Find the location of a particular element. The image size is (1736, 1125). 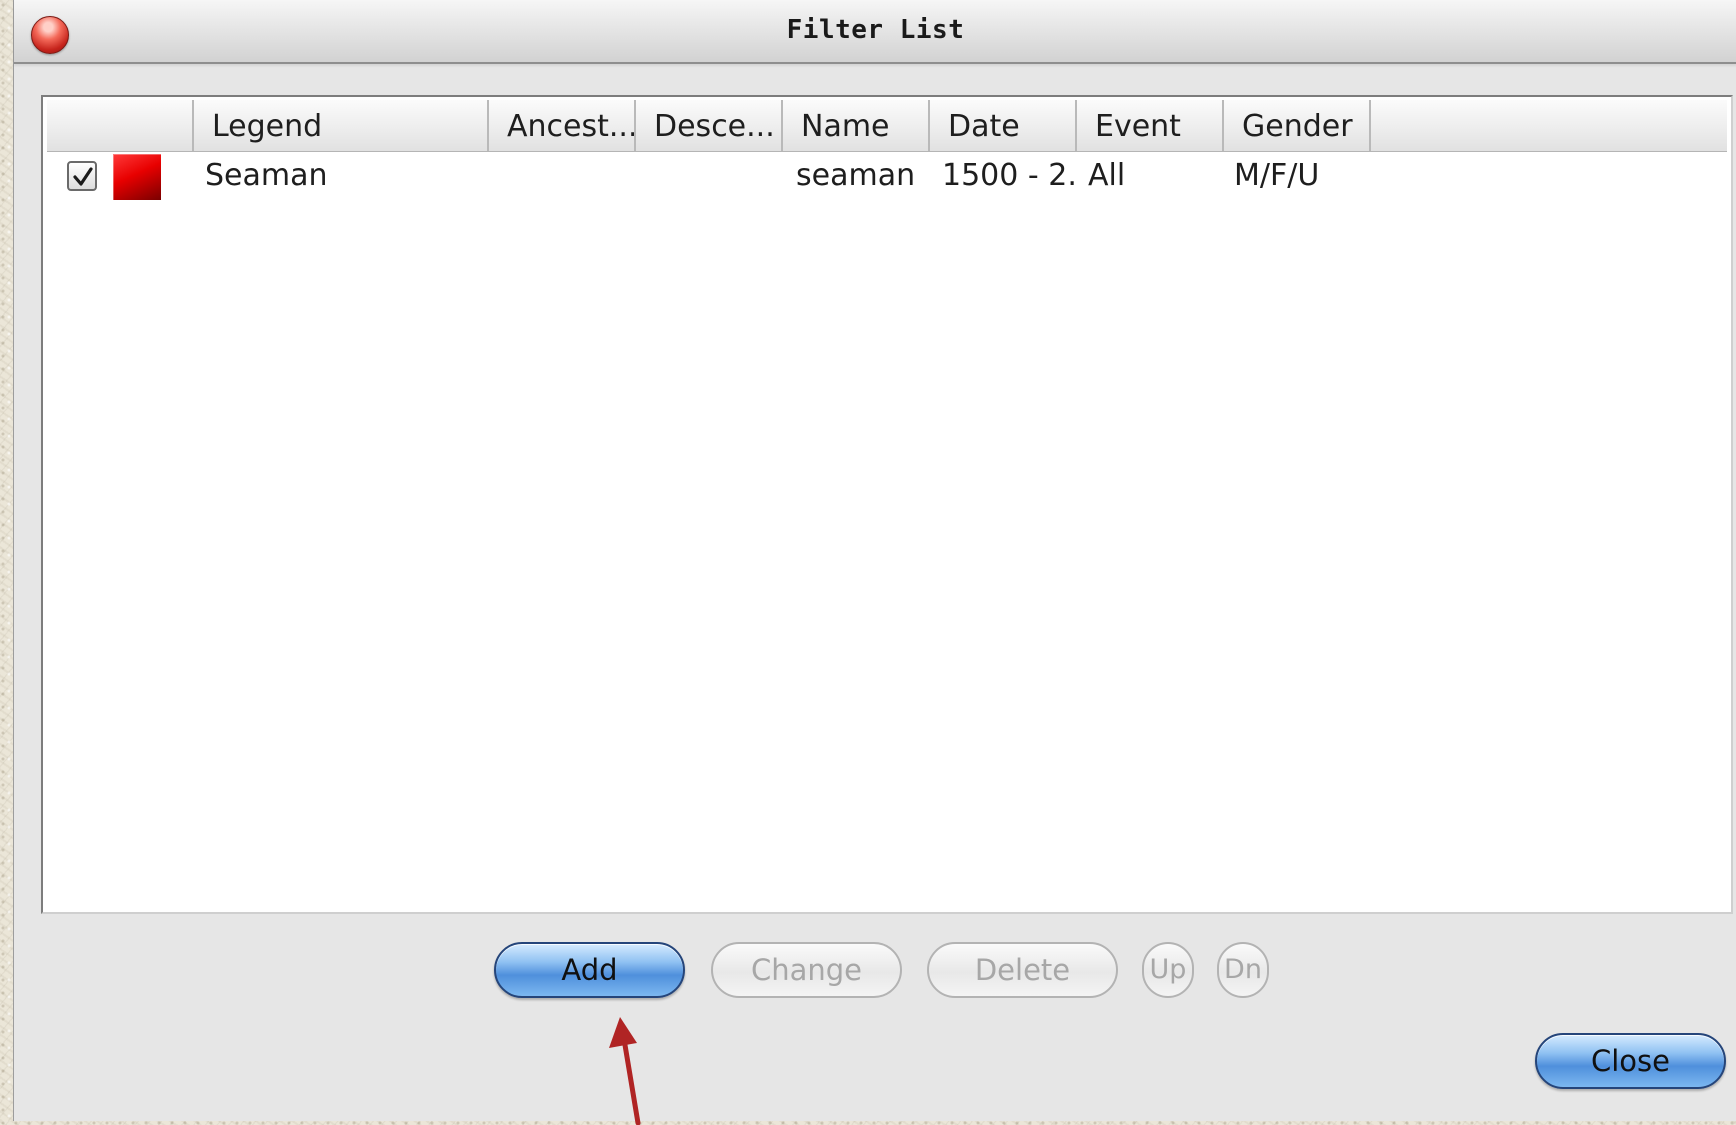

row-enabled-checkbox is located at coordinates (82, 176).